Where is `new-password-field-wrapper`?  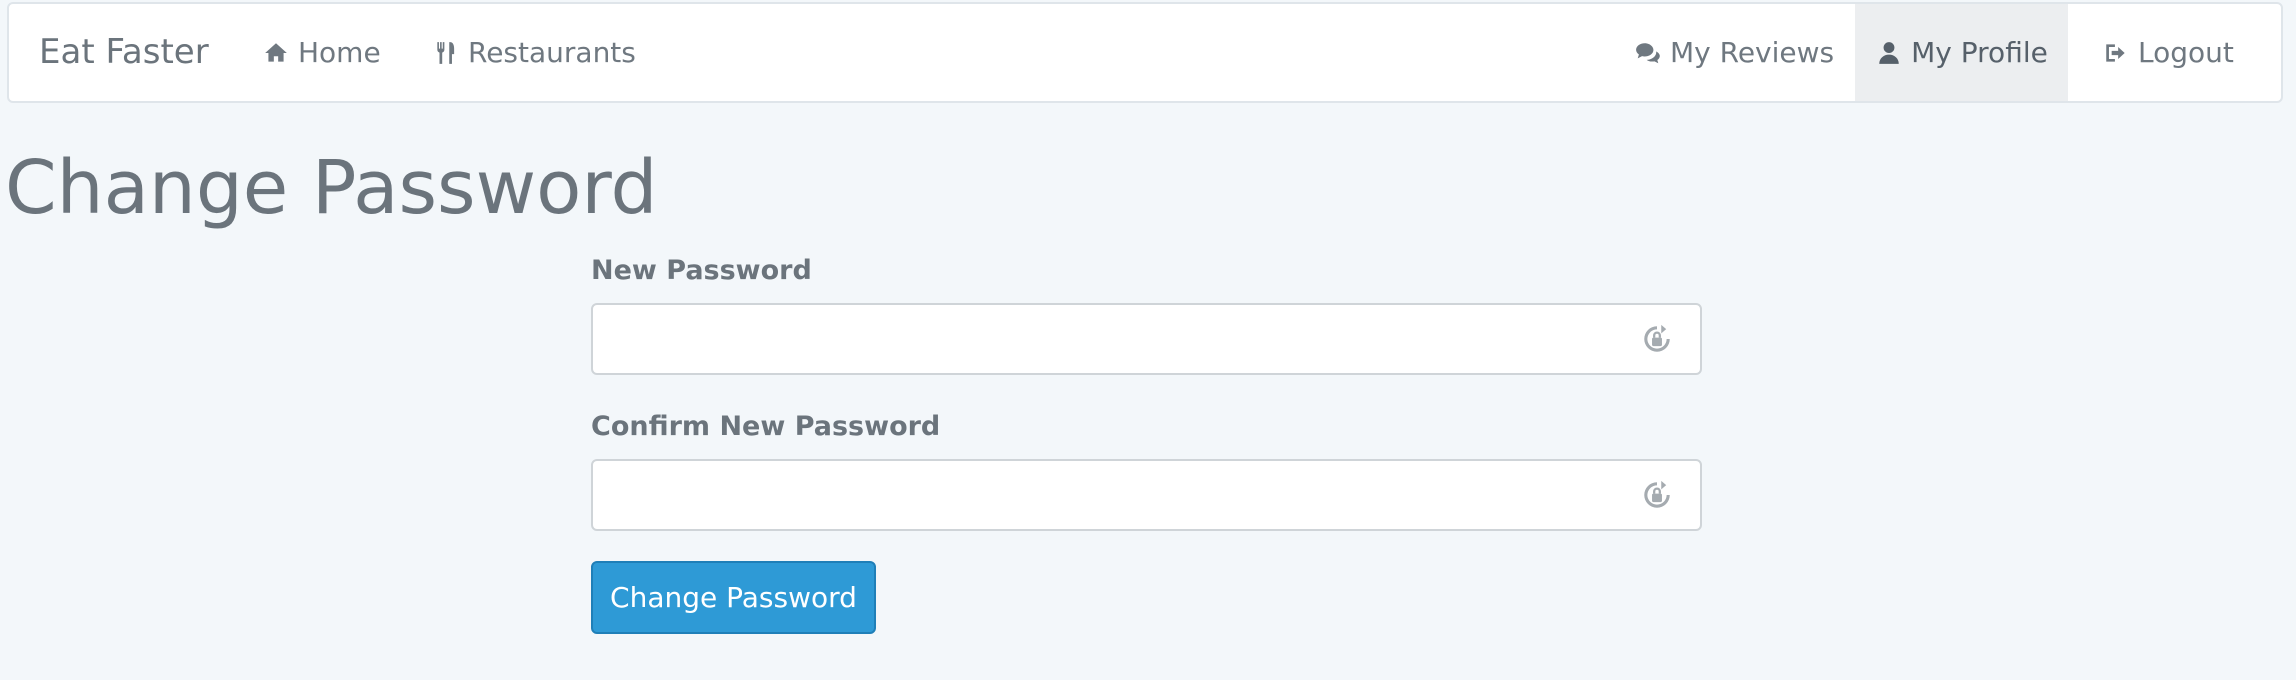
new-password-field-wrapper is located at coordinates (1146, 339).